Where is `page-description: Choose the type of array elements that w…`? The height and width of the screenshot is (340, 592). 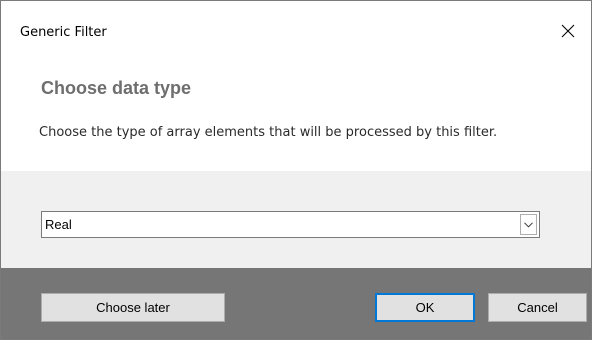 page-description: Choose the type of array elements that w… is located at coordinates (268, 132).